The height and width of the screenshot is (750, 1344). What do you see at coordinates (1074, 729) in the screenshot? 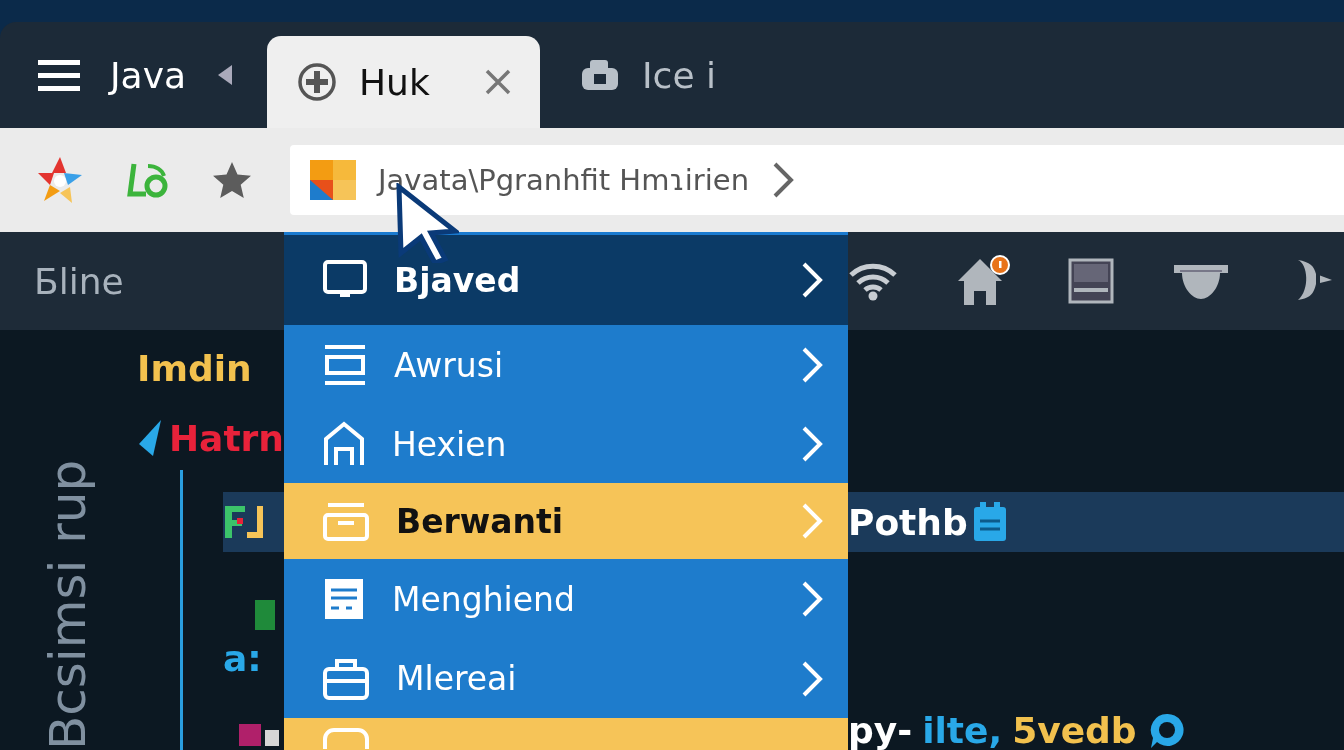
I see `code-text: 5vedb` at bounding box center [1074, 729].